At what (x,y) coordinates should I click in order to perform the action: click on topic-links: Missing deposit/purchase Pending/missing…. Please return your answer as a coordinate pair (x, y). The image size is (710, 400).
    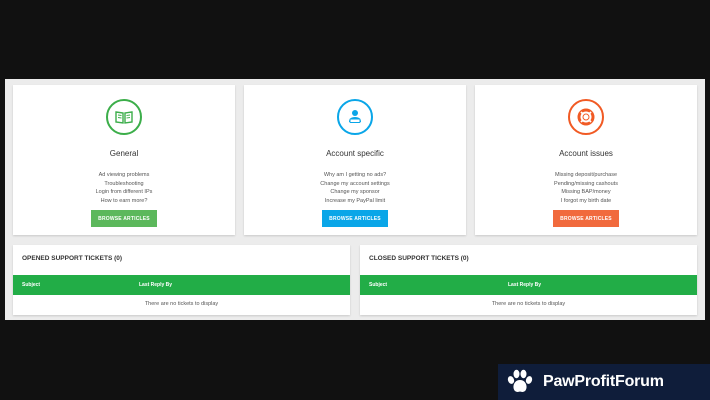
    Looking at the image, I should click on (586, 188).